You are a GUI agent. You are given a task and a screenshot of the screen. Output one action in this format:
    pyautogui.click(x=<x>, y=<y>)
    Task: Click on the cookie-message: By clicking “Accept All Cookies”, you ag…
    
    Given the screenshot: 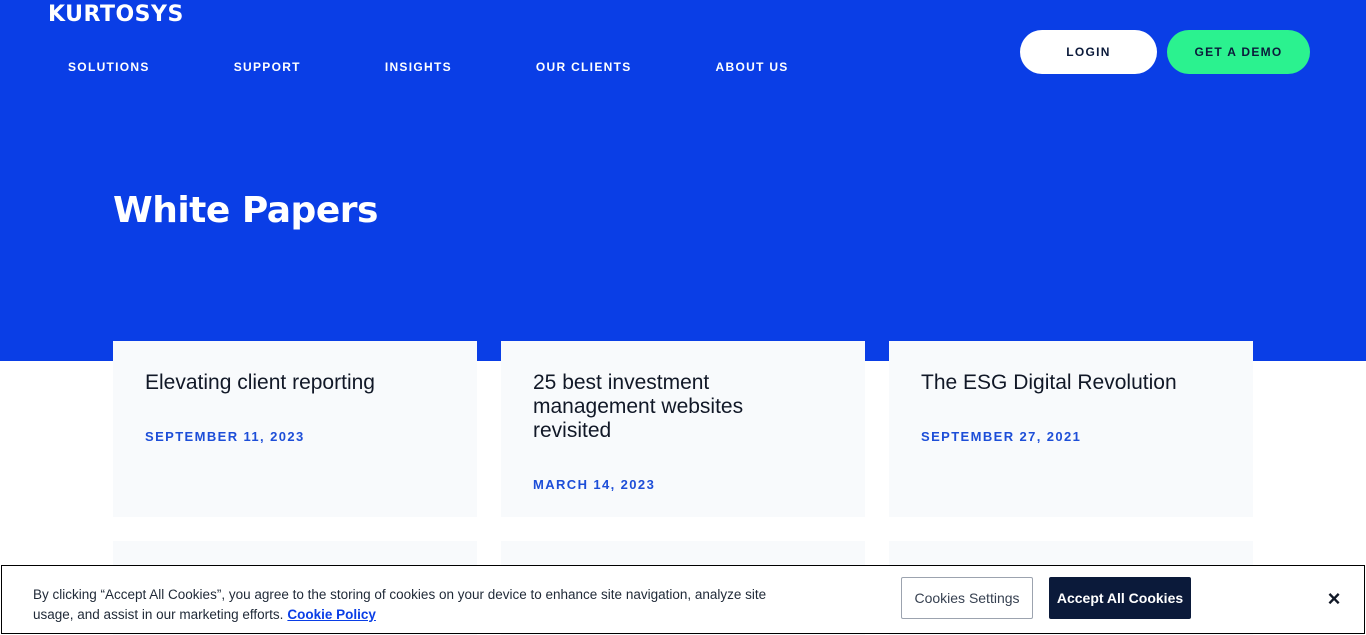 What is the action you would take?
    pyautogui.click(x=403, y=605)
    